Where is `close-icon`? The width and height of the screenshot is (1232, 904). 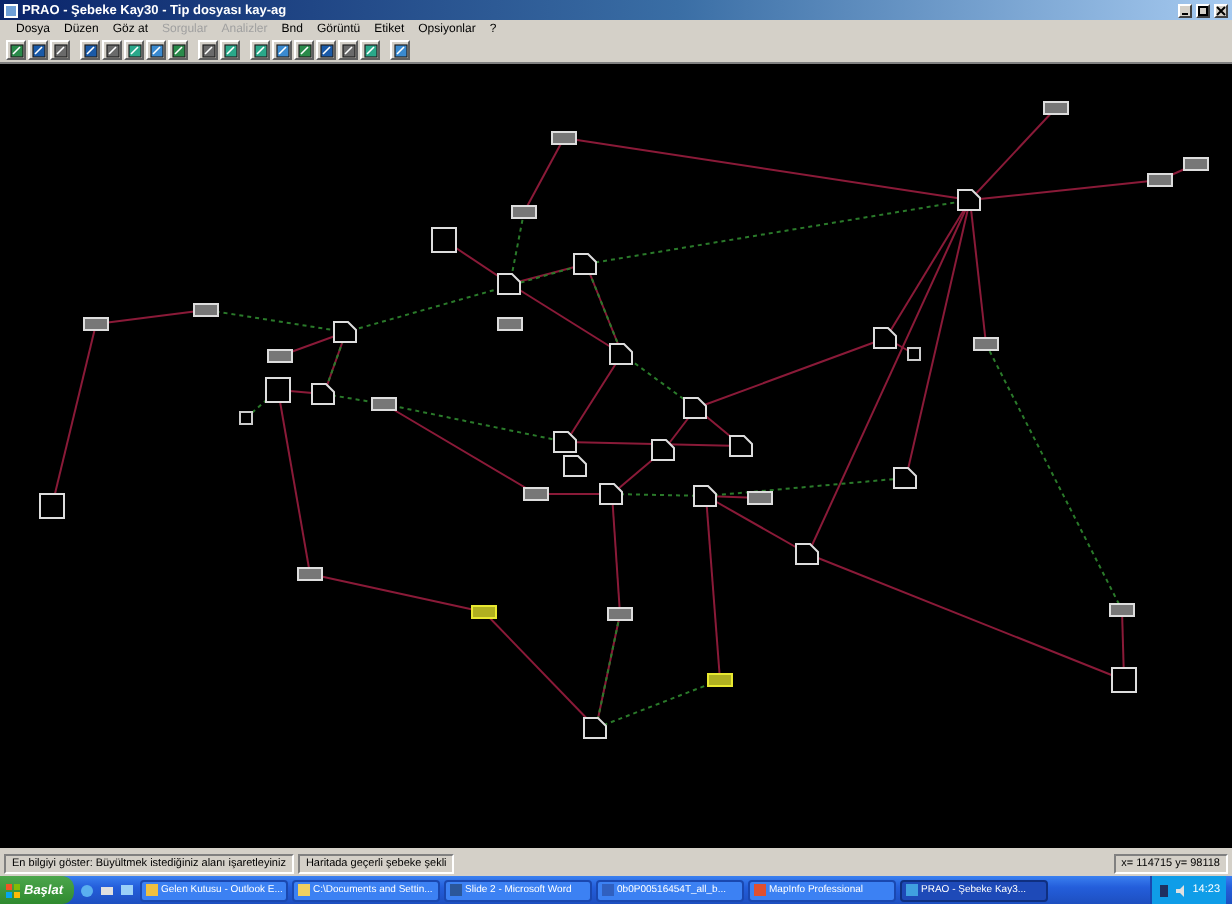 close-icon is located at coordinates (1221, 10).